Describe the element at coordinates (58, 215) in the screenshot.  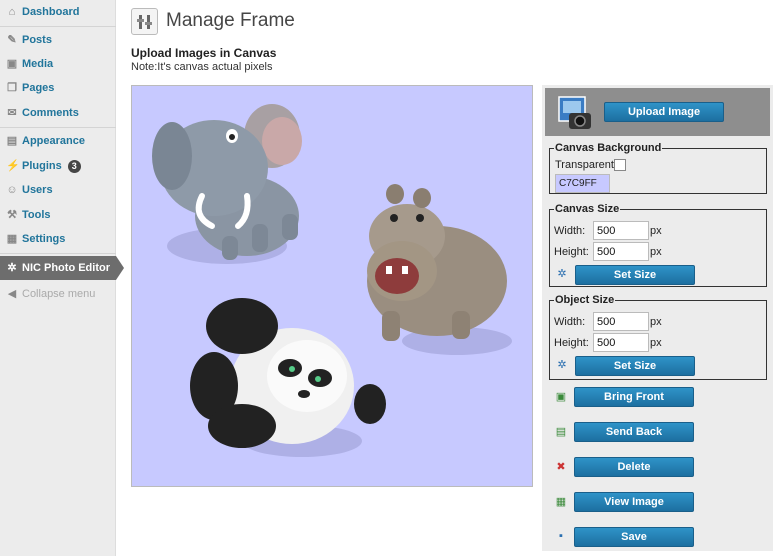
I see `sidebar-item-tools: ⚒ Tools` at that location.